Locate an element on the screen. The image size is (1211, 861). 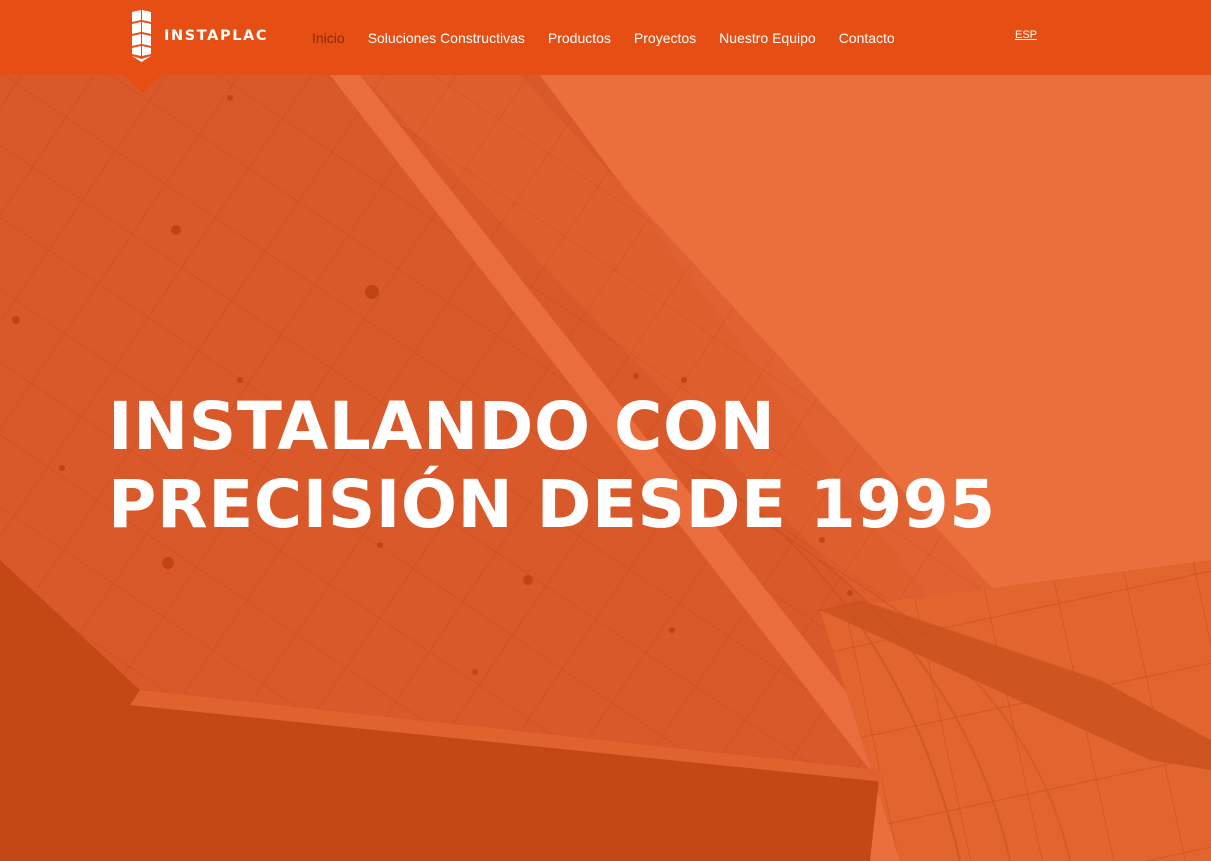
brand-logo-link: INSTAPLAC is located at coordinates (199, 36).